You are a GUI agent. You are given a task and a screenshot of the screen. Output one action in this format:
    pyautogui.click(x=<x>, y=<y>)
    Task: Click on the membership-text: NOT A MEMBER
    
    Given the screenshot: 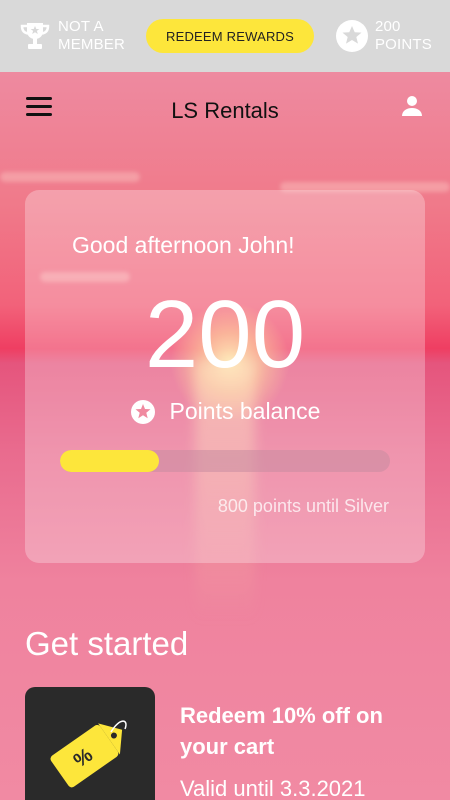 What is the action you would take?
    pyautogui.click(x=92, y=35)
    